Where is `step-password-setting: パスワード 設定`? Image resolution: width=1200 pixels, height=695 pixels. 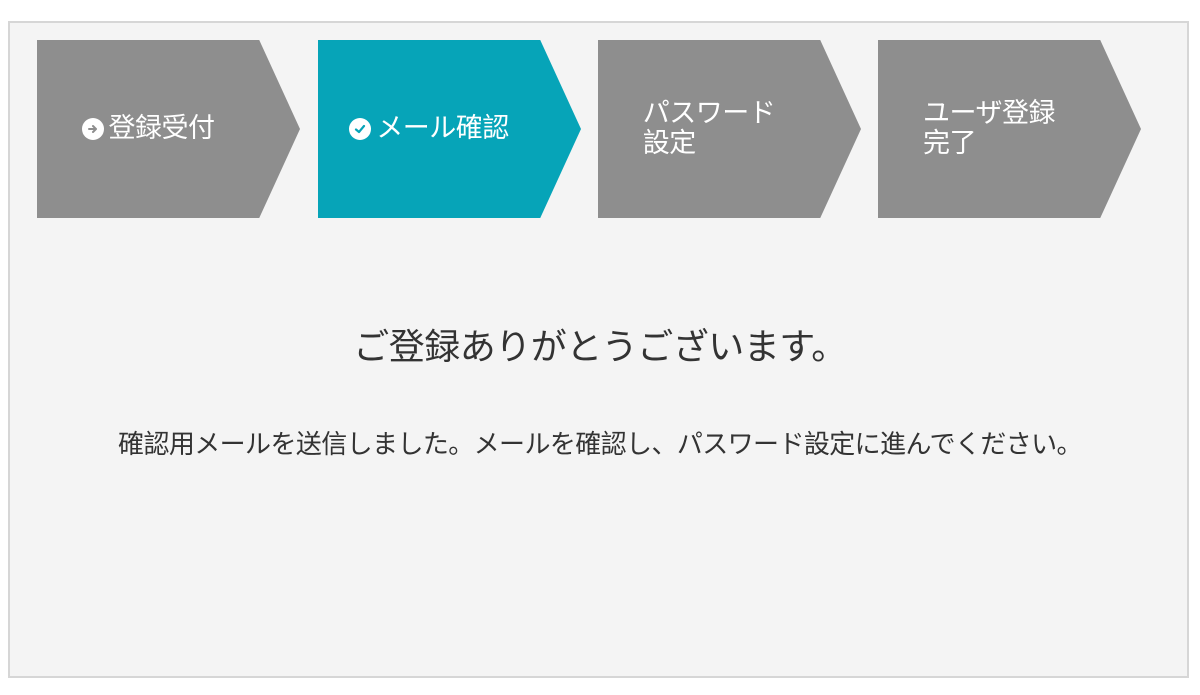 step-password-setting: パスワード 設定 is located at coordinates (729, 129).